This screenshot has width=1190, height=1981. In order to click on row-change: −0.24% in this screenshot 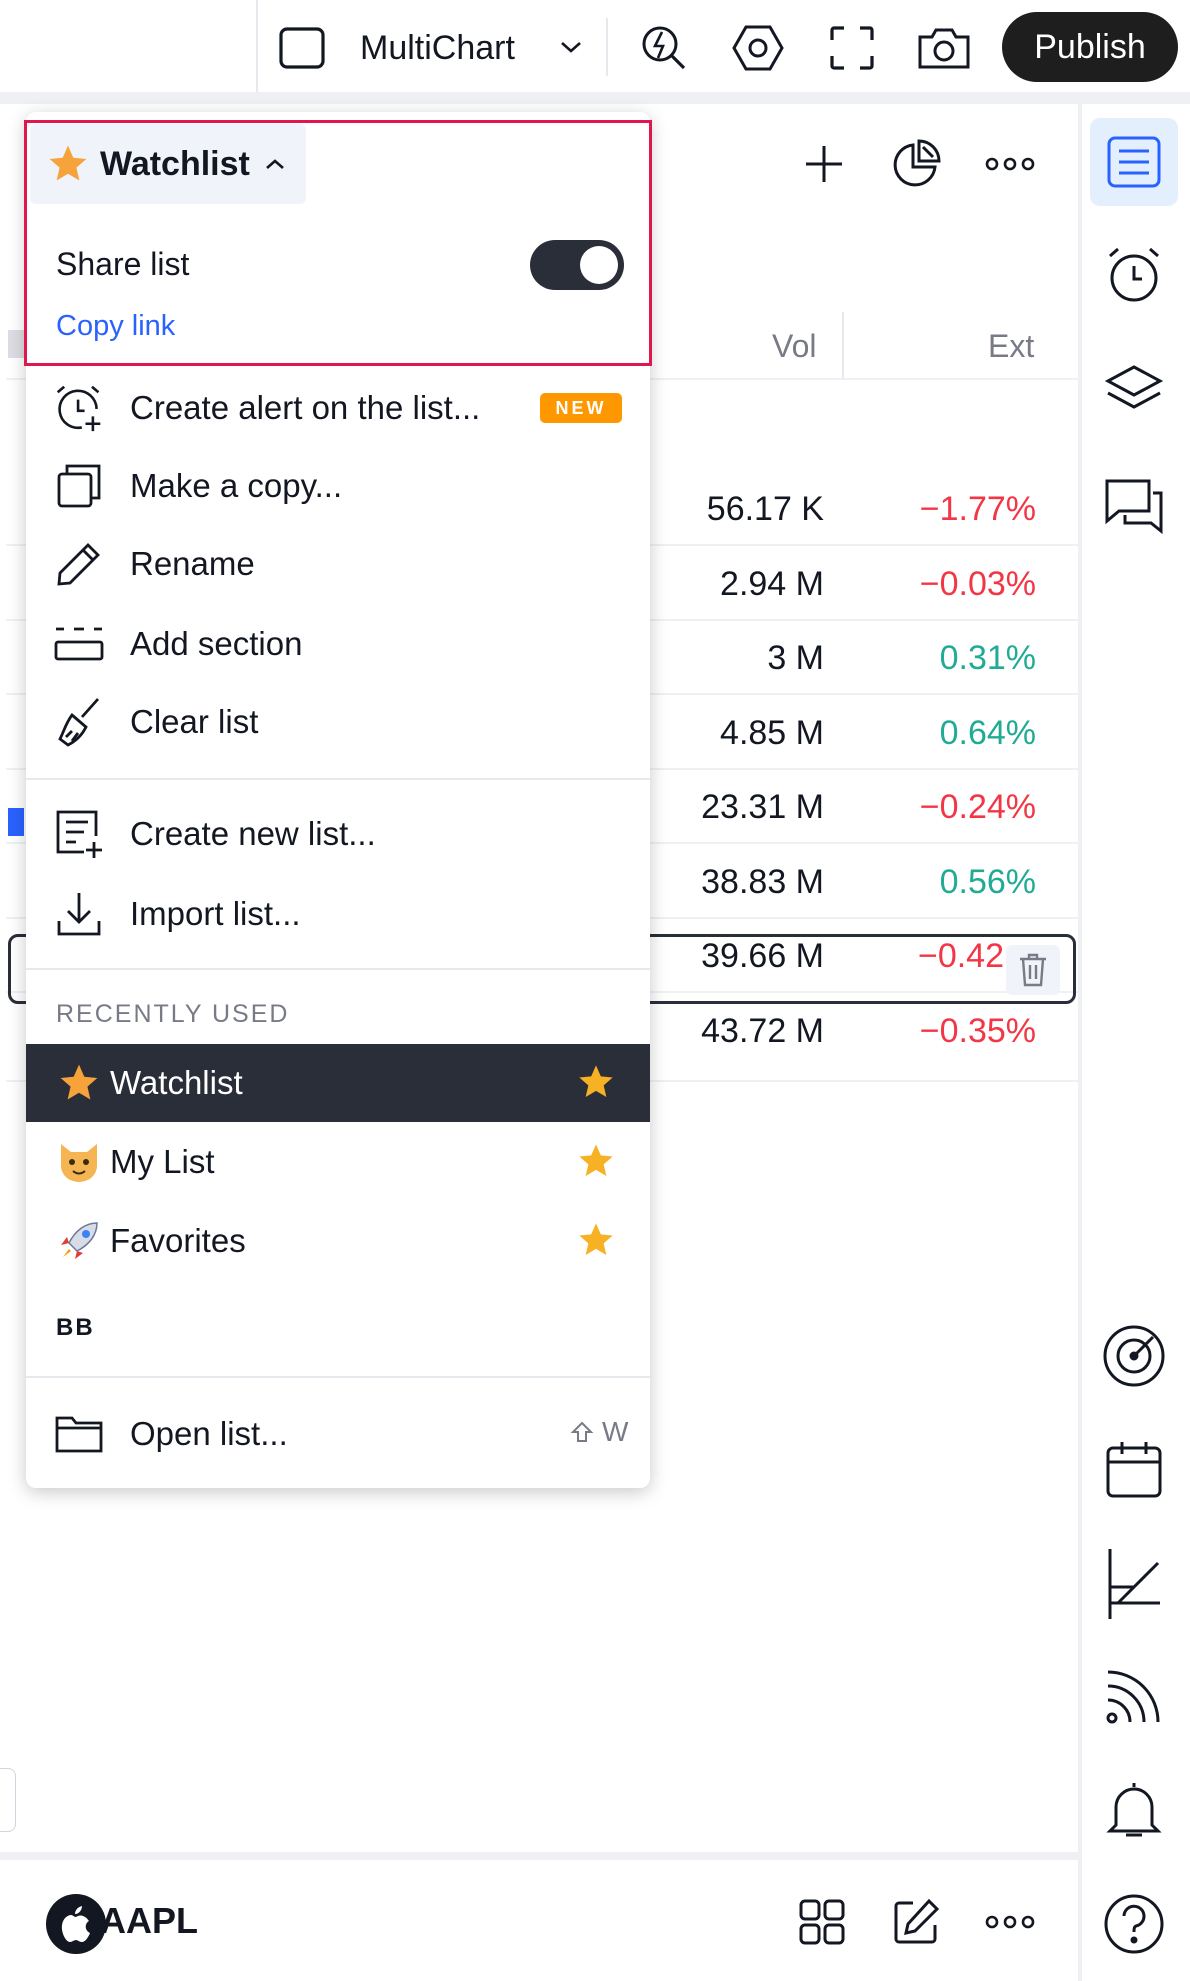, I will do `click(977, 807)`.